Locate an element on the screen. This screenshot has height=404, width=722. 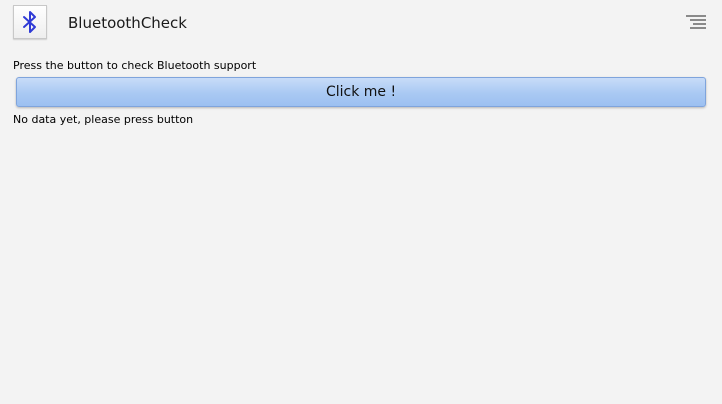
result-text: No data yet, please press button is located at coordinates (103, 119).